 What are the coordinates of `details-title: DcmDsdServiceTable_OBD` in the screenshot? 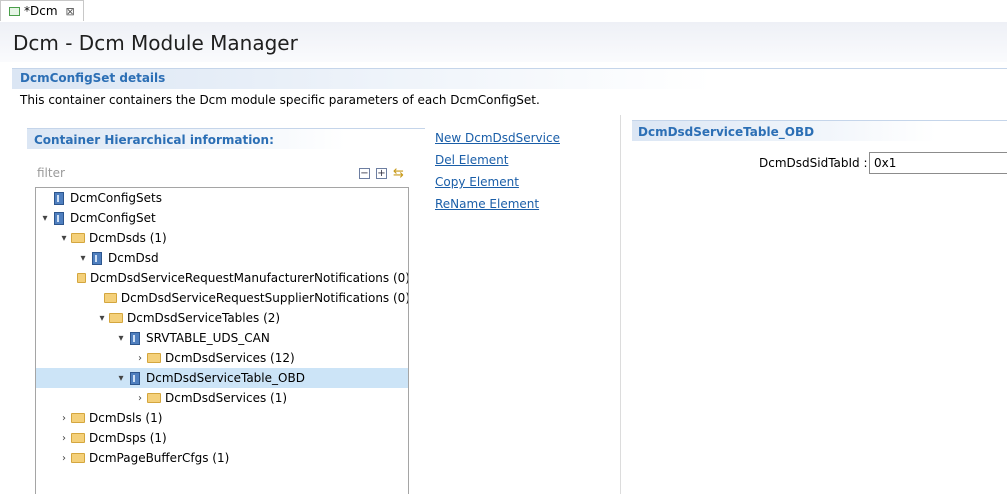 It's located at (726, 132).